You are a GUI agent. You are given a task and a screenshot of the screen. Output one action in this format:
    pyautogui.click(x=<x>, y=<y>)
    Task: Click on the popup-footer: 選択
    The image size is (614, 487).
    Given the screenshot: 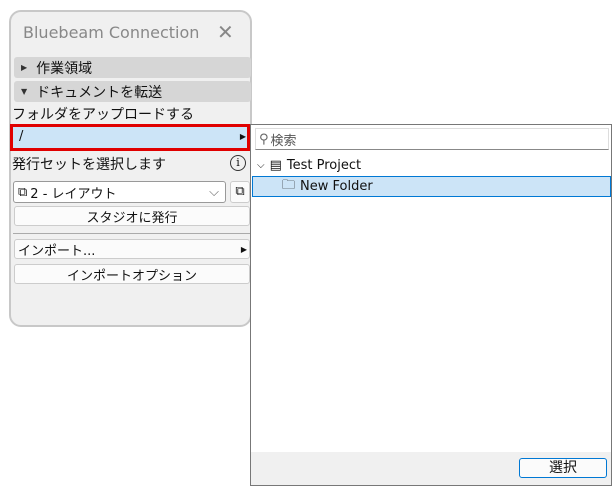 What is the action you would take?
    pyautogui.click(x=431, y=468)
    